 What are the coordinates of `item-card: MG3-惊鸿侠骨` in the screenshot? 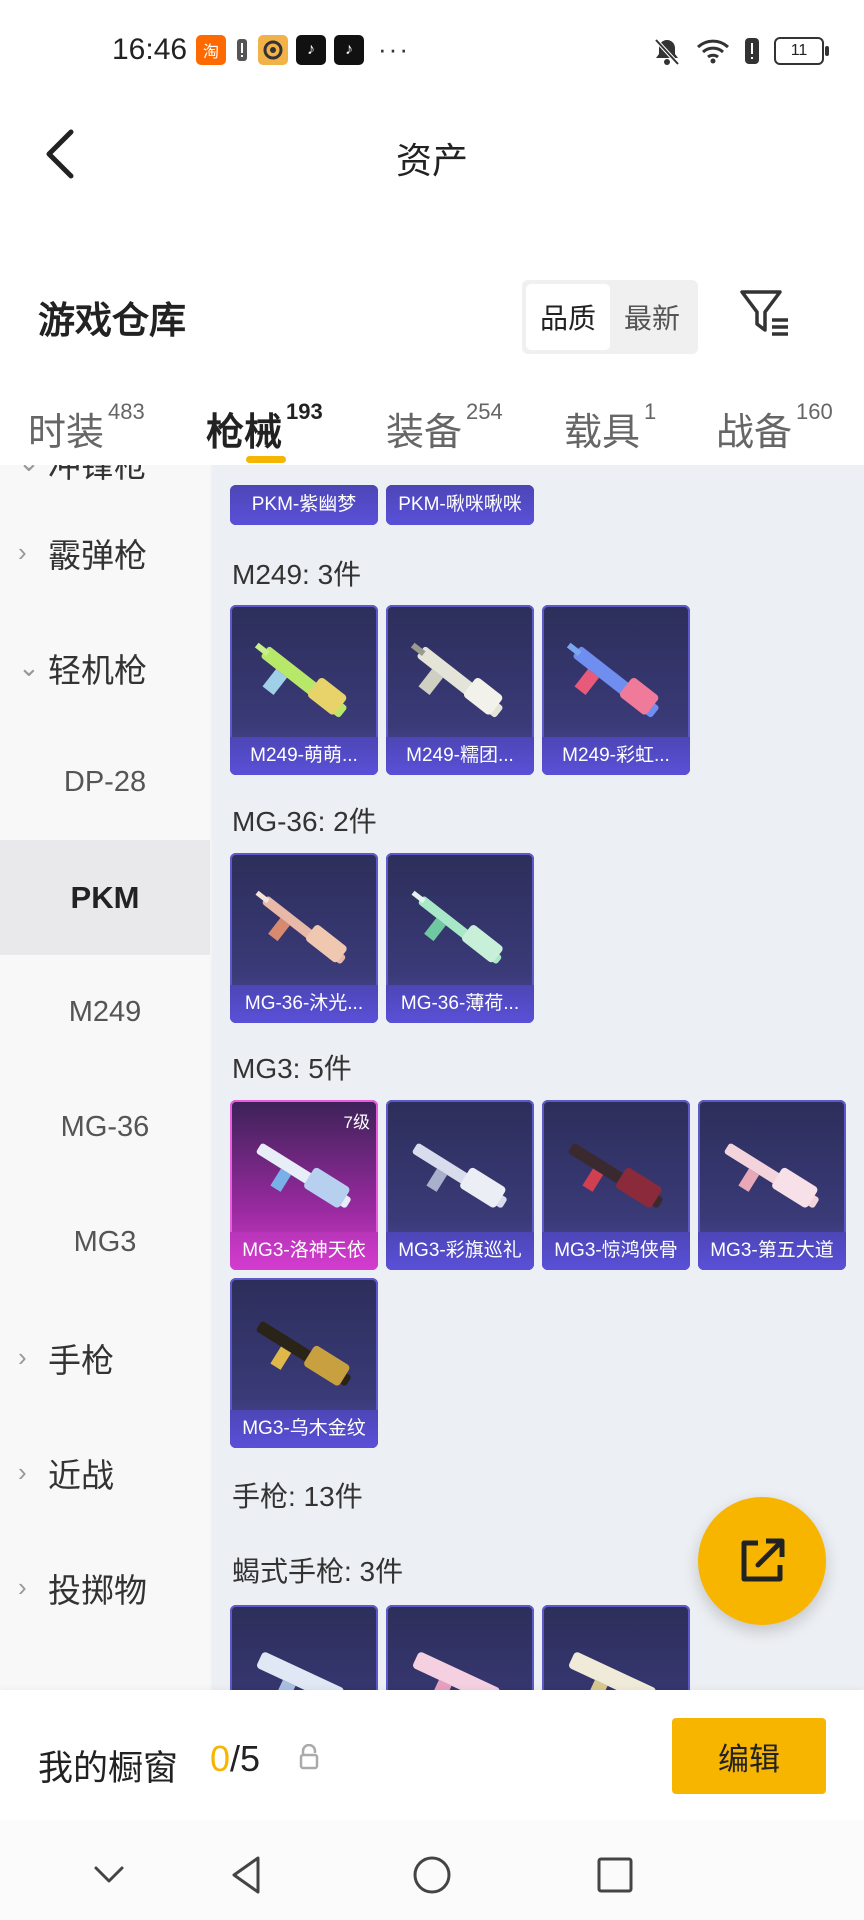 It's located at (616, 1185).